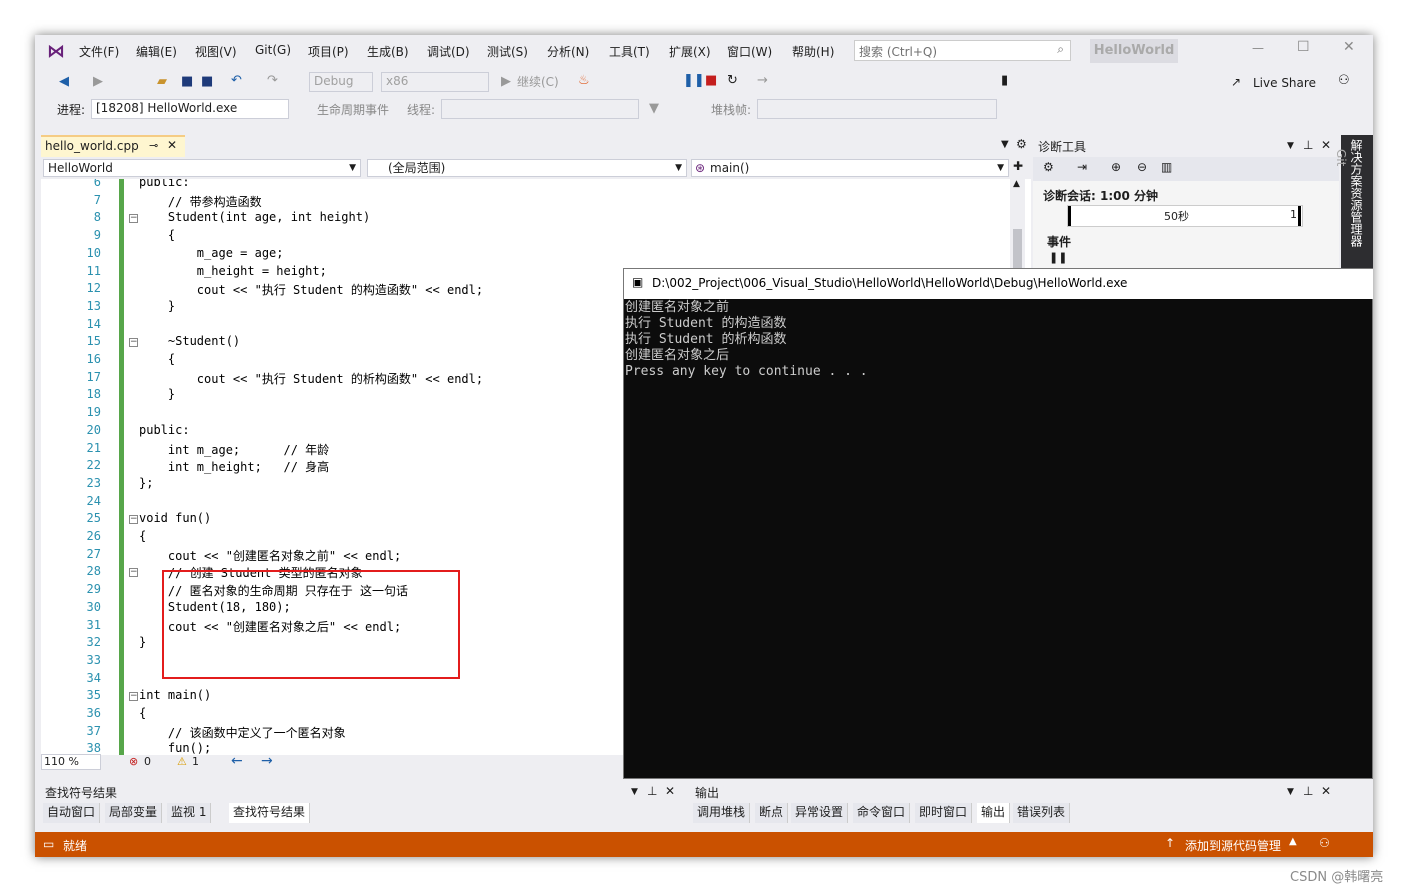  Describe the element at coordinates (172, 145) in the screenshot. I see `tab-close-icon: ✕` at that location.